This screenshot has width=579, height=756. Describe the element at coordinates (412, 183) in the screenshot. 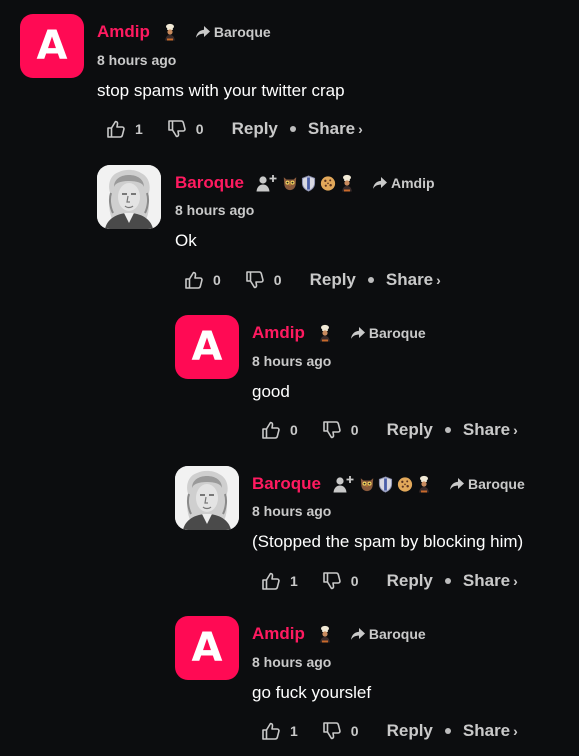

I see `reply-to-name: Amdip` at that location.